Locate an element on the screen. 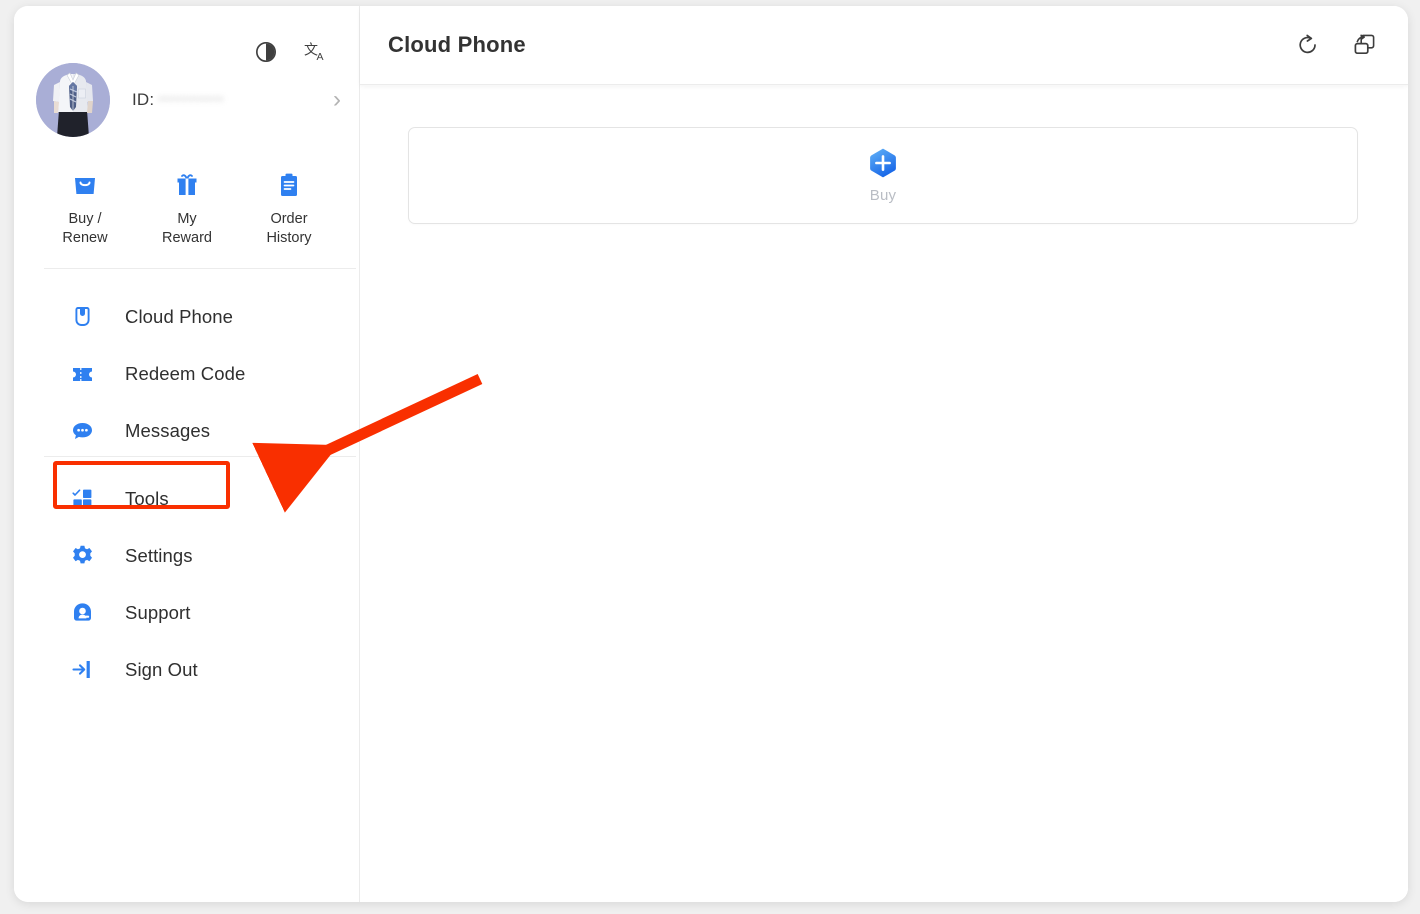  sidebar-item-label: Redeem Code is located at coordinates (185, 373).